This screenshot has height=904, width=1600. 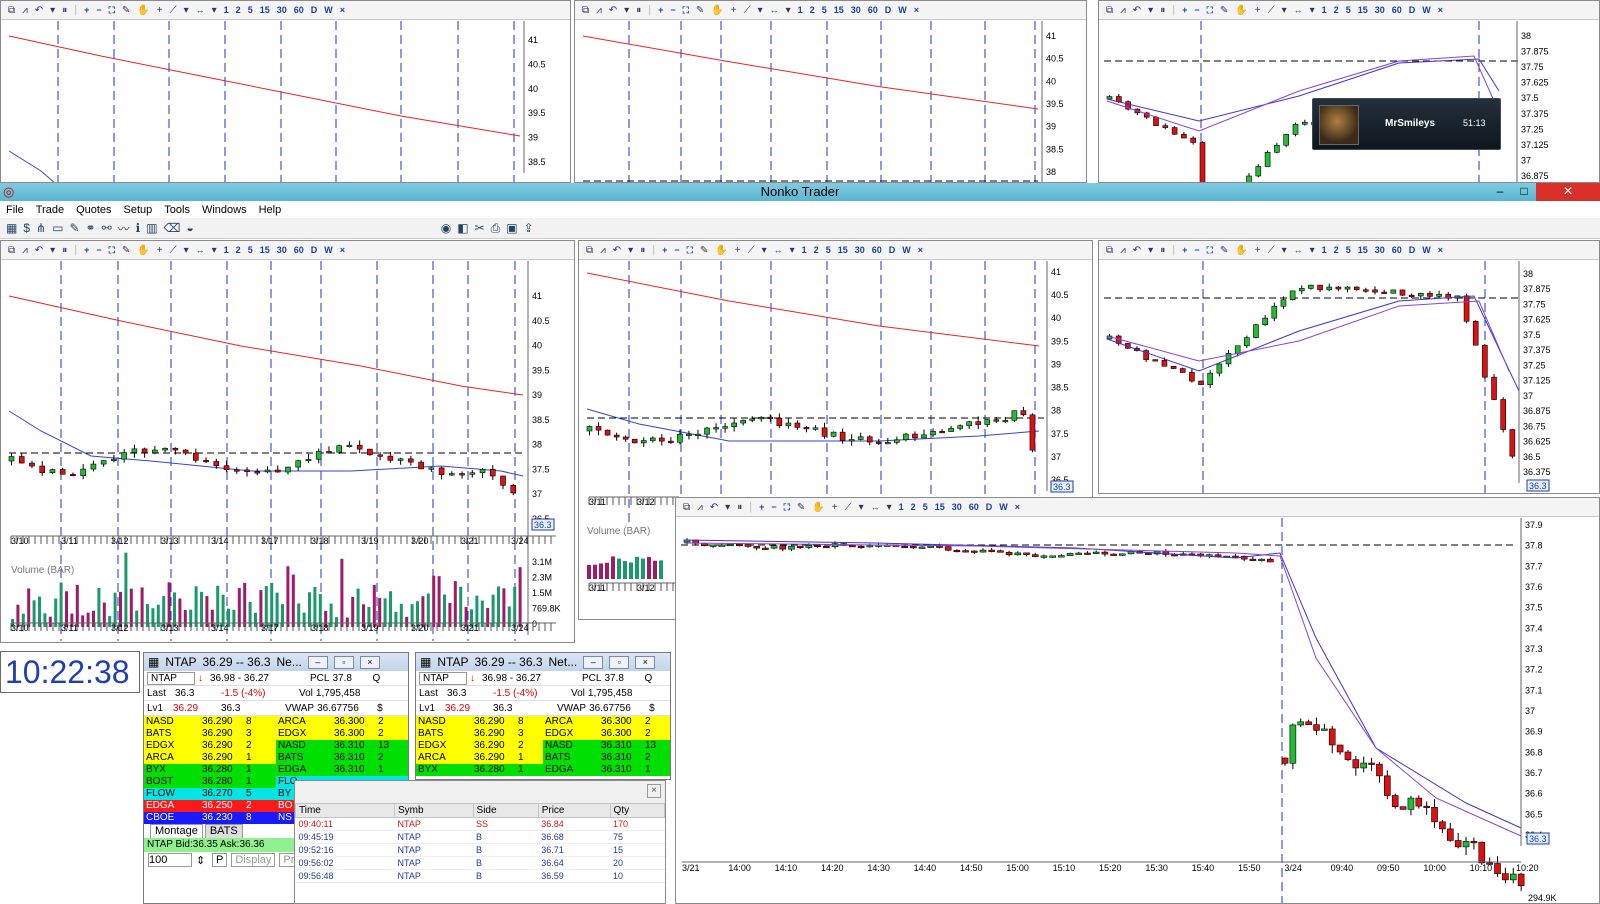 What do you see at coordinates (1406, 124) in the screenshot?
I see `notification-popup: MrSmileys 51:13` at bounding box center [1406, 124].